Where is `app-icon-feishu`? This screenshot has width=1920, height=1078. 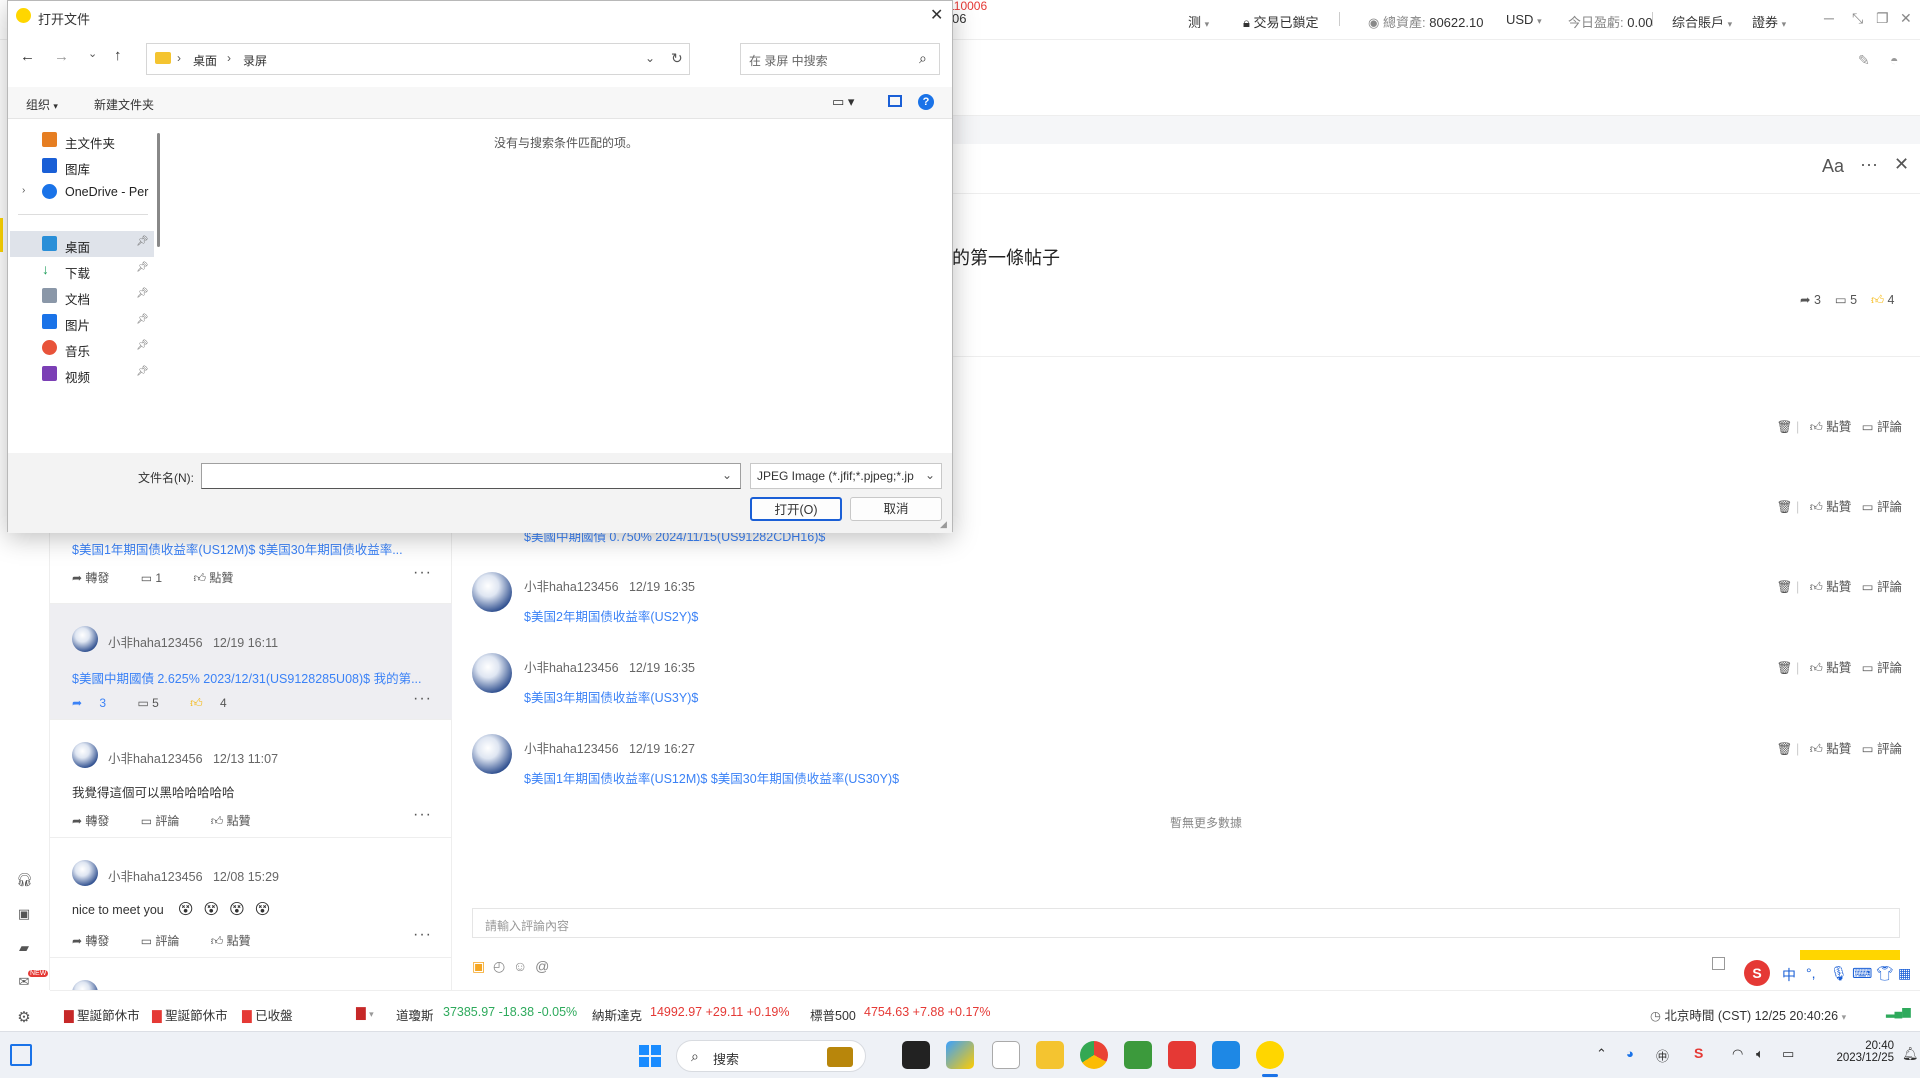 app-icon-feishu is located at coordinates (960, 1055).